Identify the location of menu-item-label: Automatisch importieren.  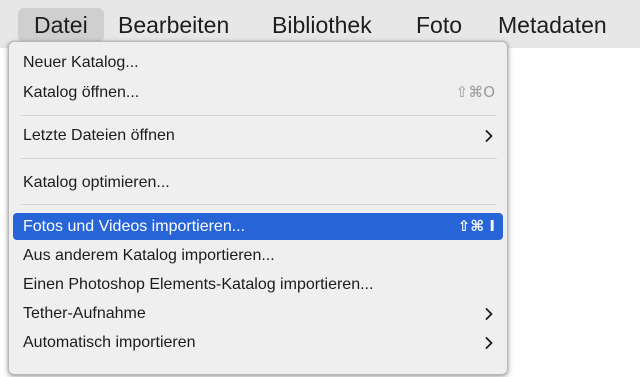
(109, 342).